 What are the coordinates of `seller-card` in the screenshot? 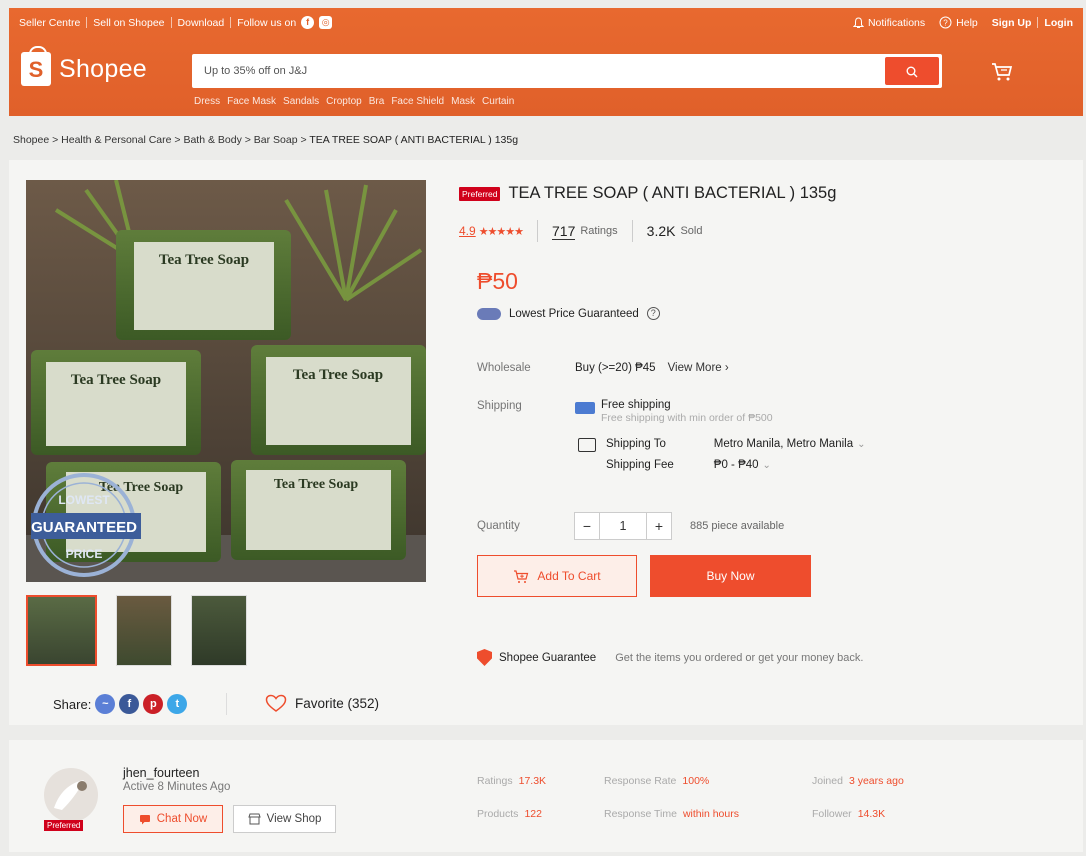 It's located at (546, 796).